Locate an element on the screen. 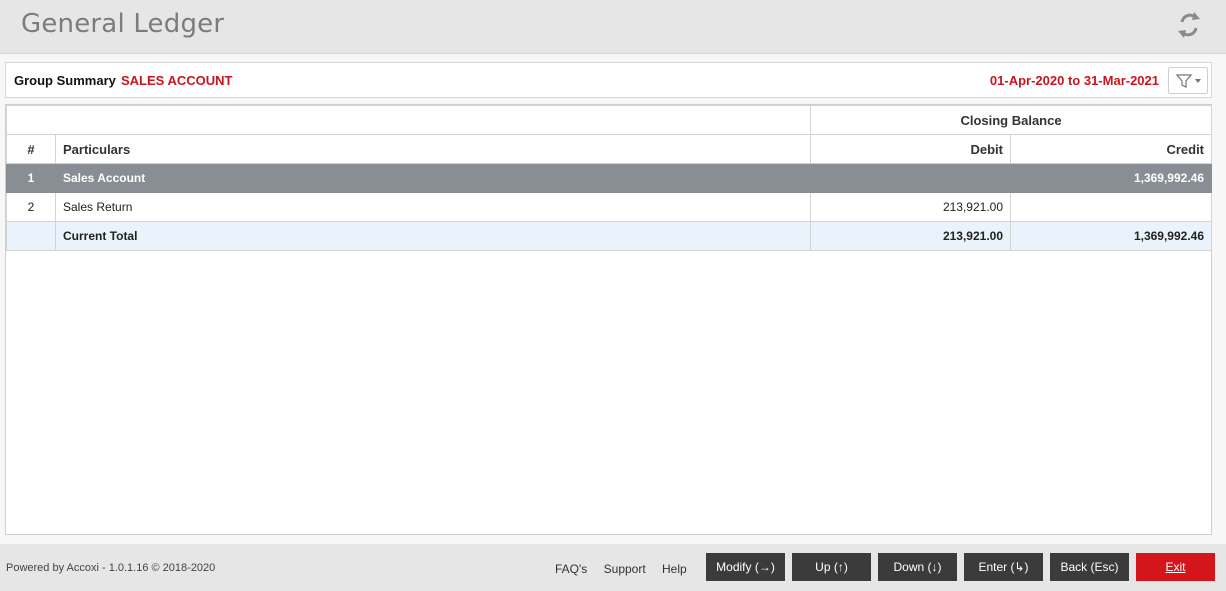  total-label: Current Total is located at coordinates (433, 236).